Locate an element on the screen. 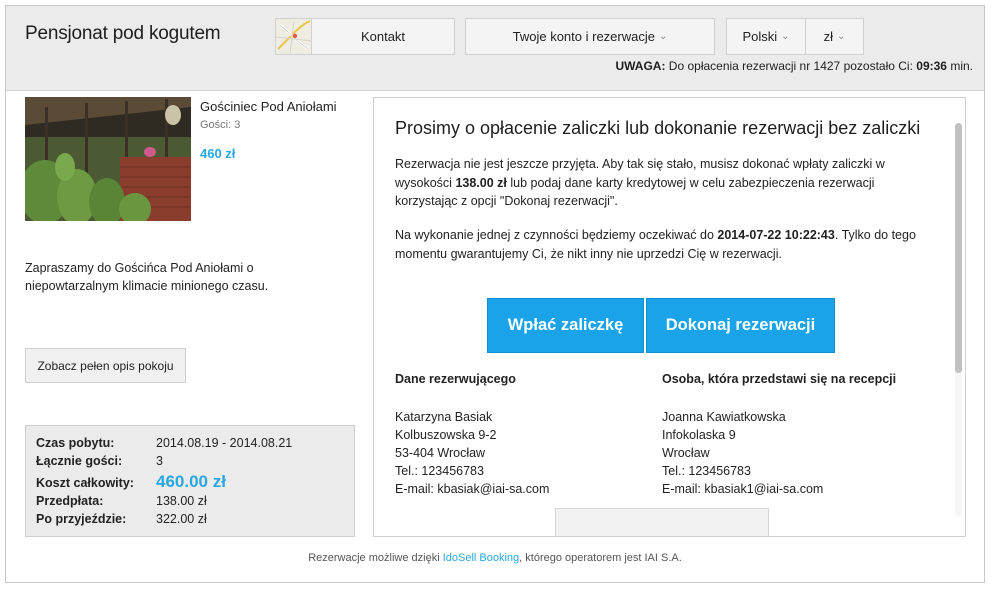  summary-key: Łącznie gości: is located at coordinates (79, 461).